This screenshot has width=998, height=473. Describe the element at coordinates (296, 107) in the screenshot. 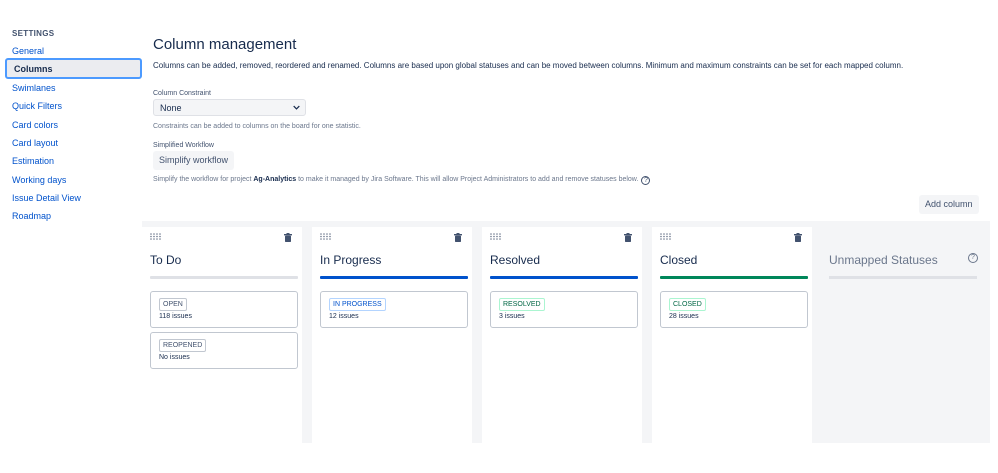

I see `chevron-down-icon` at that location.